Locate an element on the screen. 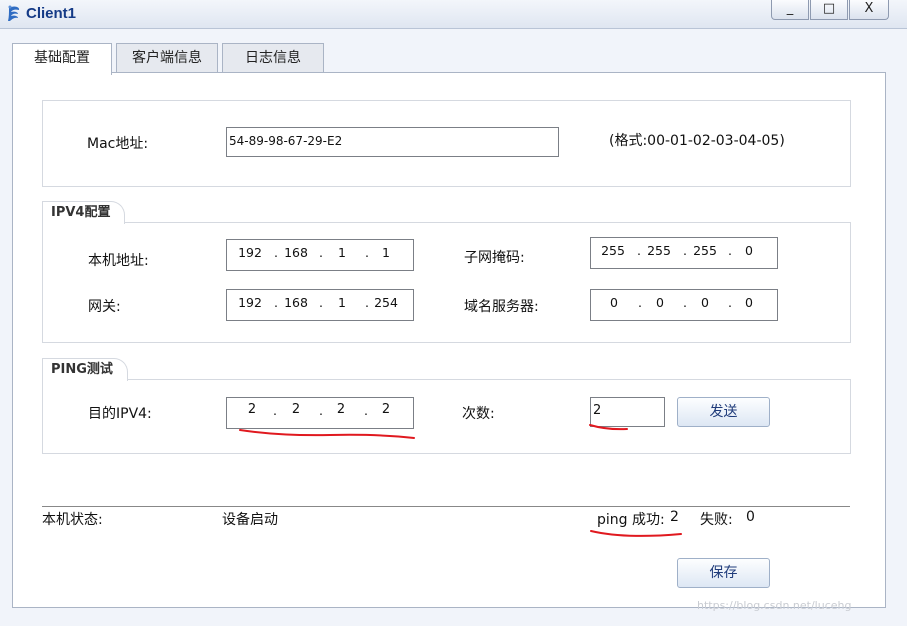 The image size is (907, 626). close-button: X is located at coordinates (869, 10).